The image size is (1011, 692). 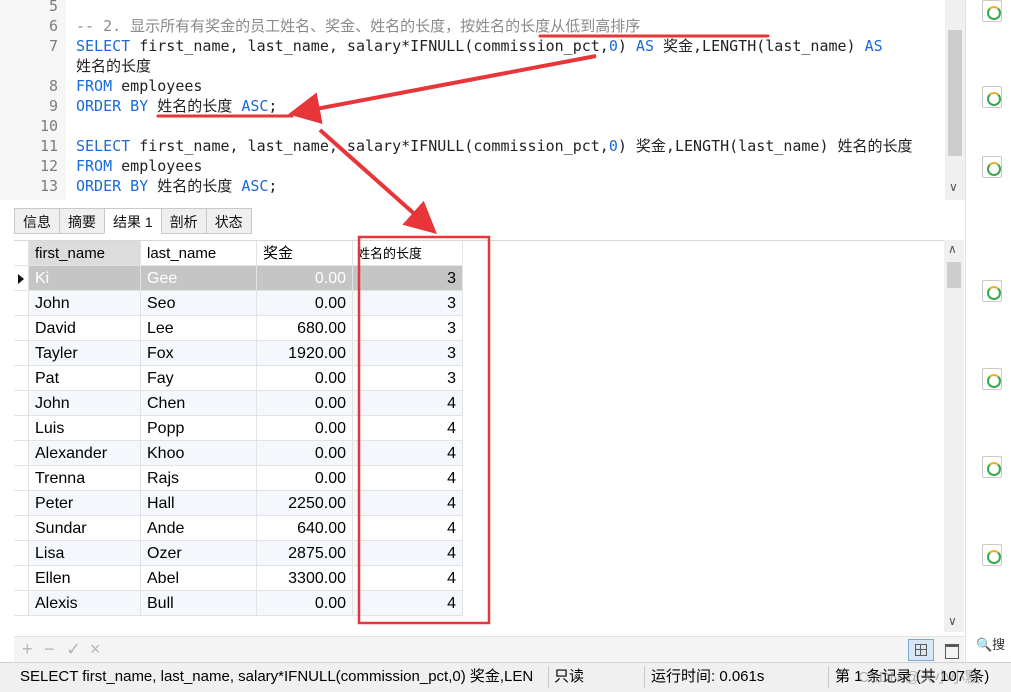 I want to click on column-header: last_name, so click(x=199, y=253).